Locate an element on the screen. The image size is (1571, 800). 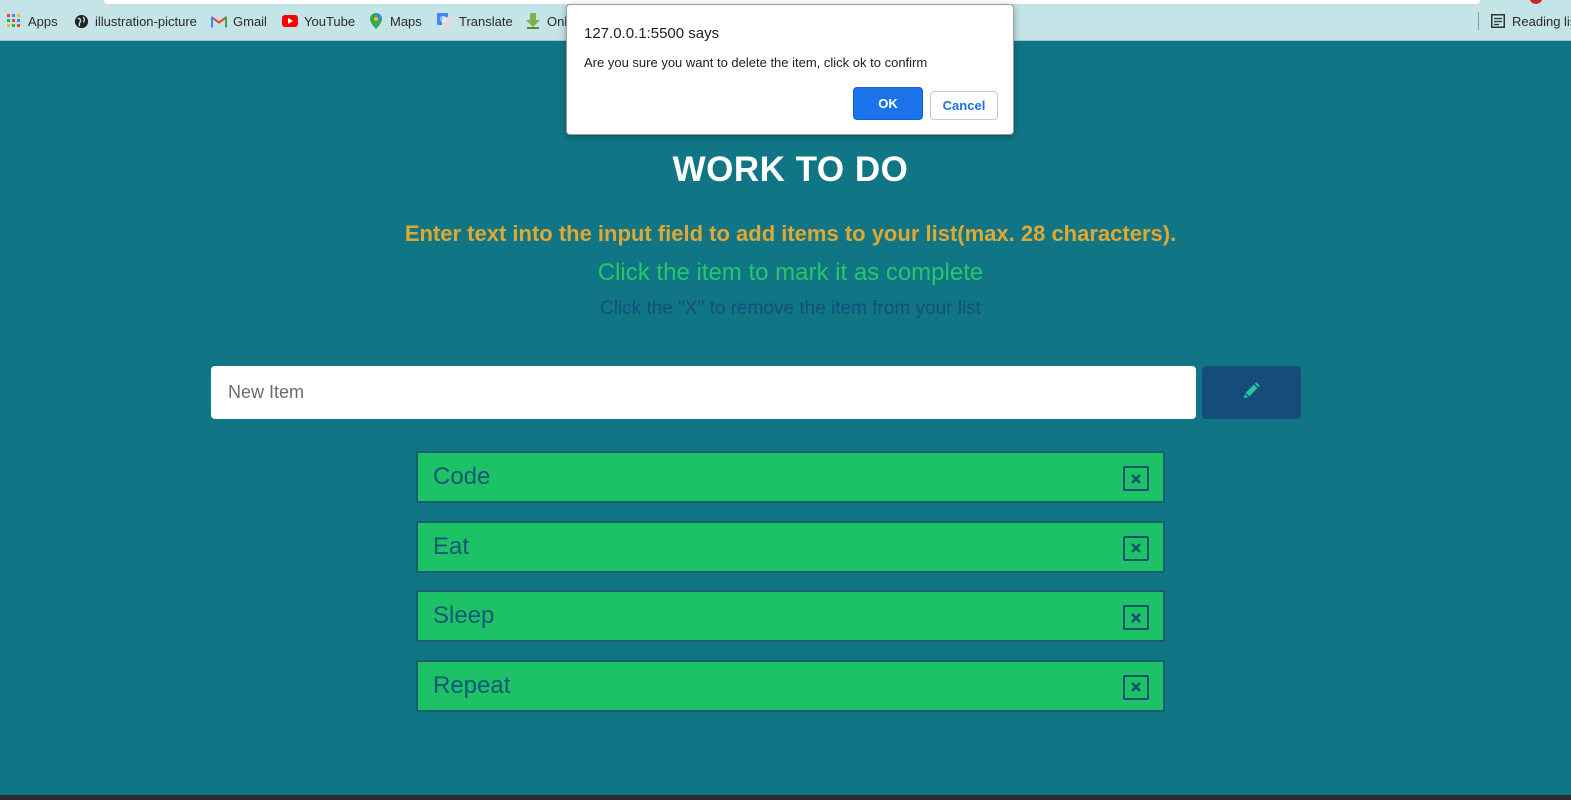
svg-text: G is located at coordinates (443, 19).